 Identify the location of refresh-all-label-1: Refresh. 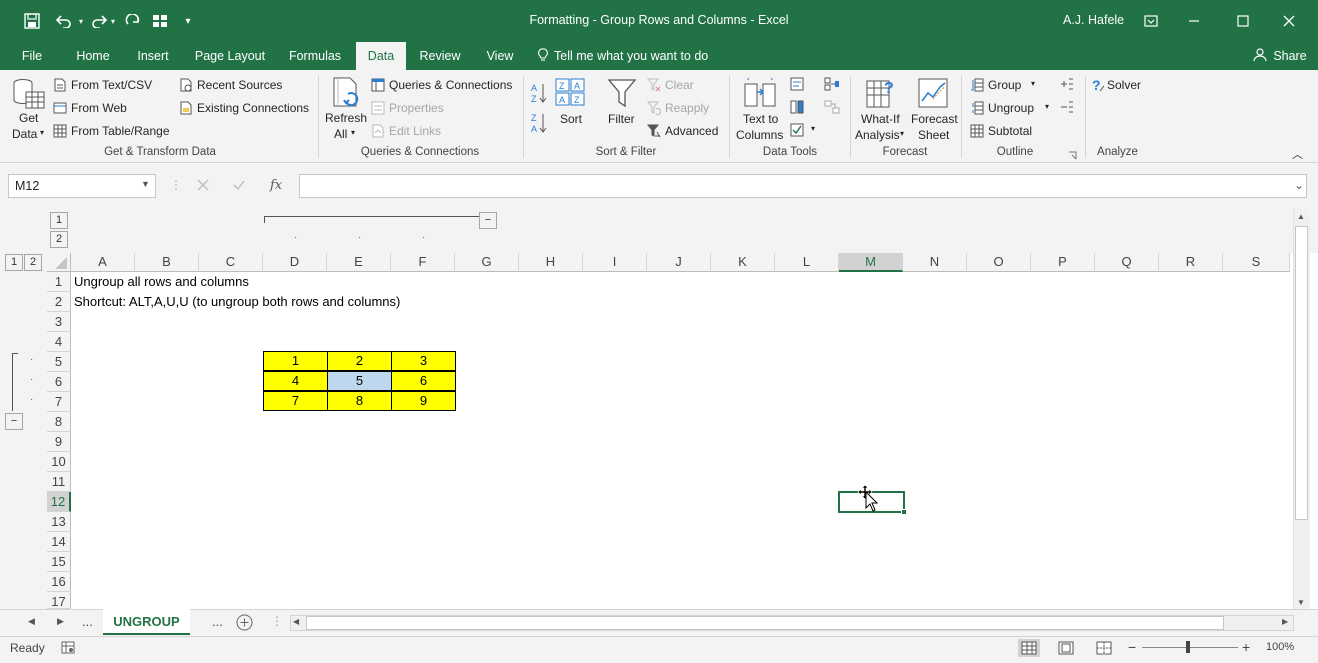
(346, 118).